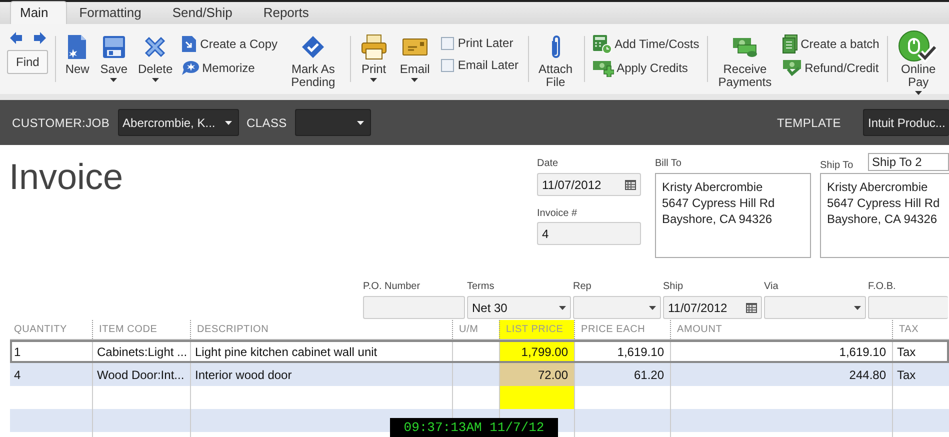 The height and width of the screenshot is (437, 949). What do you see at coordinates (17, 352) in the screenshot?
I see `table-cell-text: 1` at bounding box center [17, 352].